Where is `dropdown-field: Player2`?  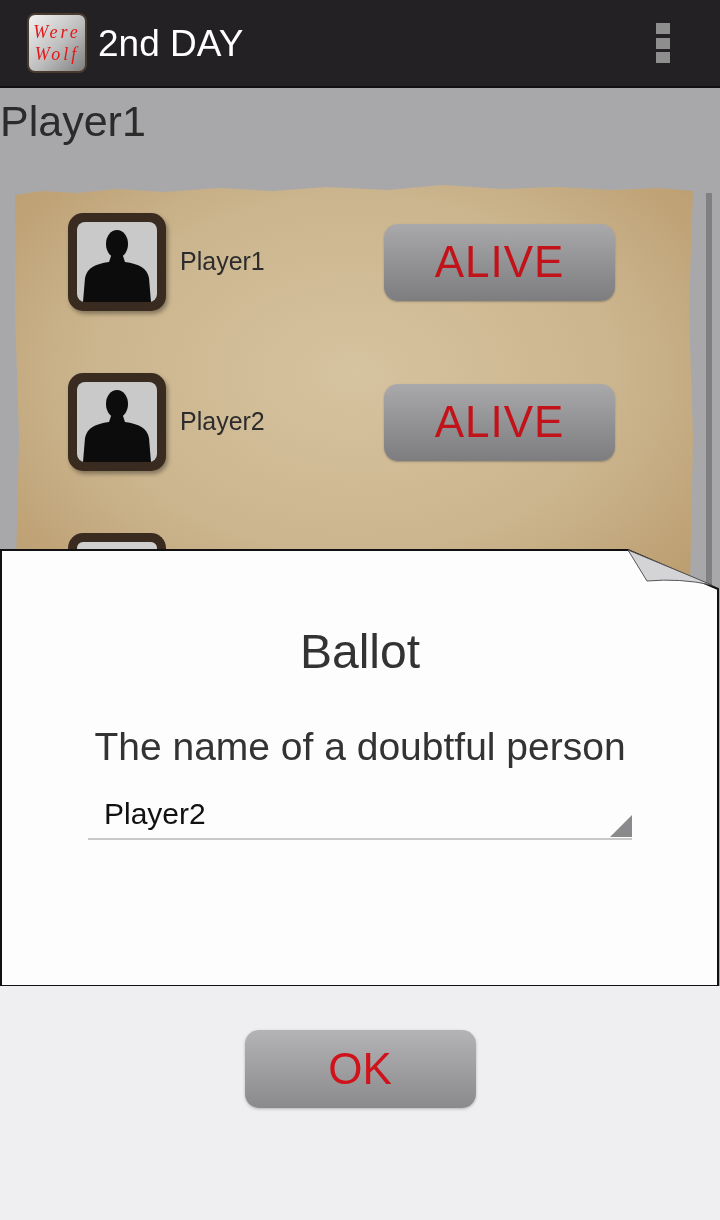 dropdown-field: Player2 is located at coordinates (360, 815).